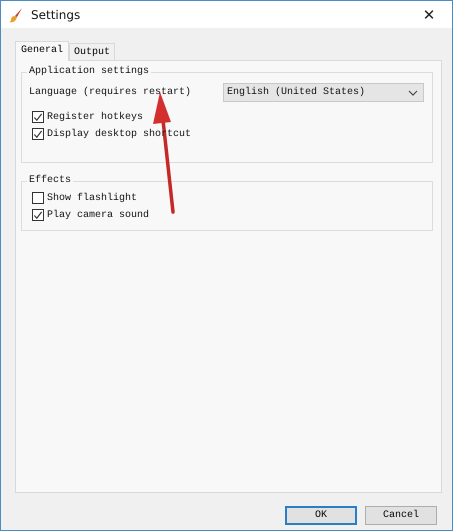  I want to click on checkbox-label: Play camera sound, so click(98, 215).